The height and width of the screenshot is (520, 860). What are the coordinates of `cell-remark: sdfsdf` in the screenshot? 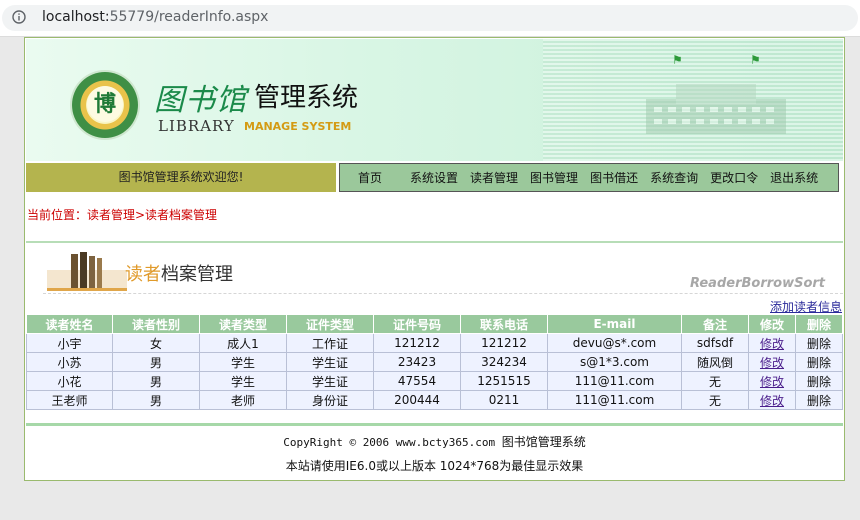 It's located at (715, 343).